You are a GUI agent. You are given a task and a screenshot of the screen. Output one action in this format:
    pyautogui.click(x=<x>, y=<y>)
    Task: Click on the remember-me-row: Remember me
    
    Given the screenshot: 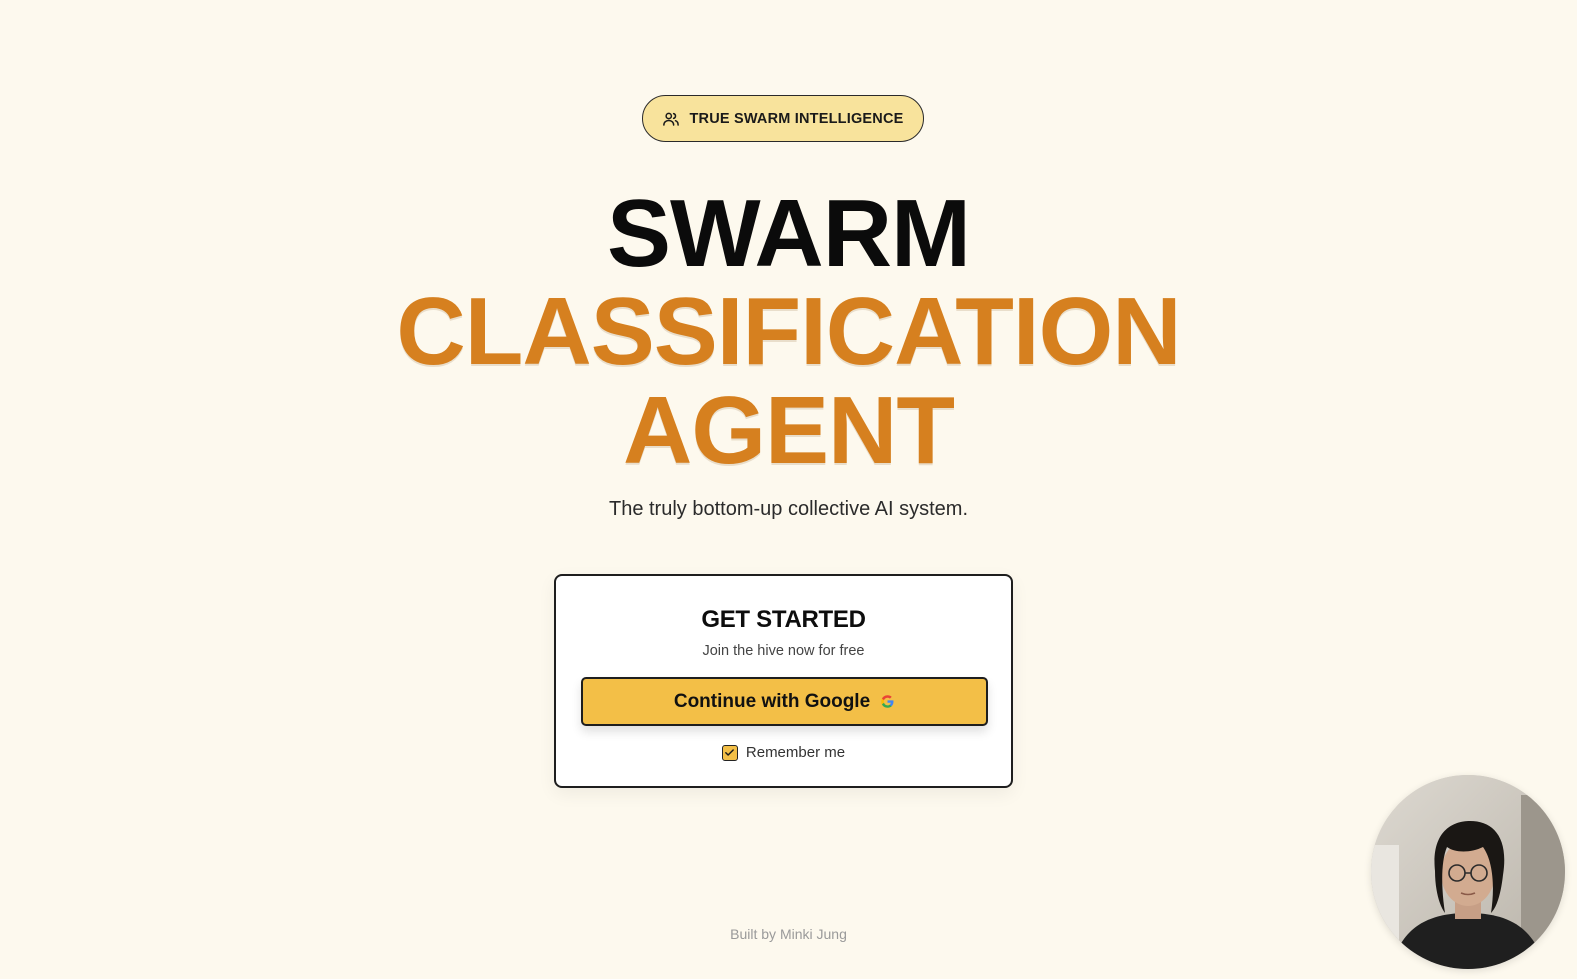 What is the action you would take?
    pyautogui.click(x=783, y=752)
    